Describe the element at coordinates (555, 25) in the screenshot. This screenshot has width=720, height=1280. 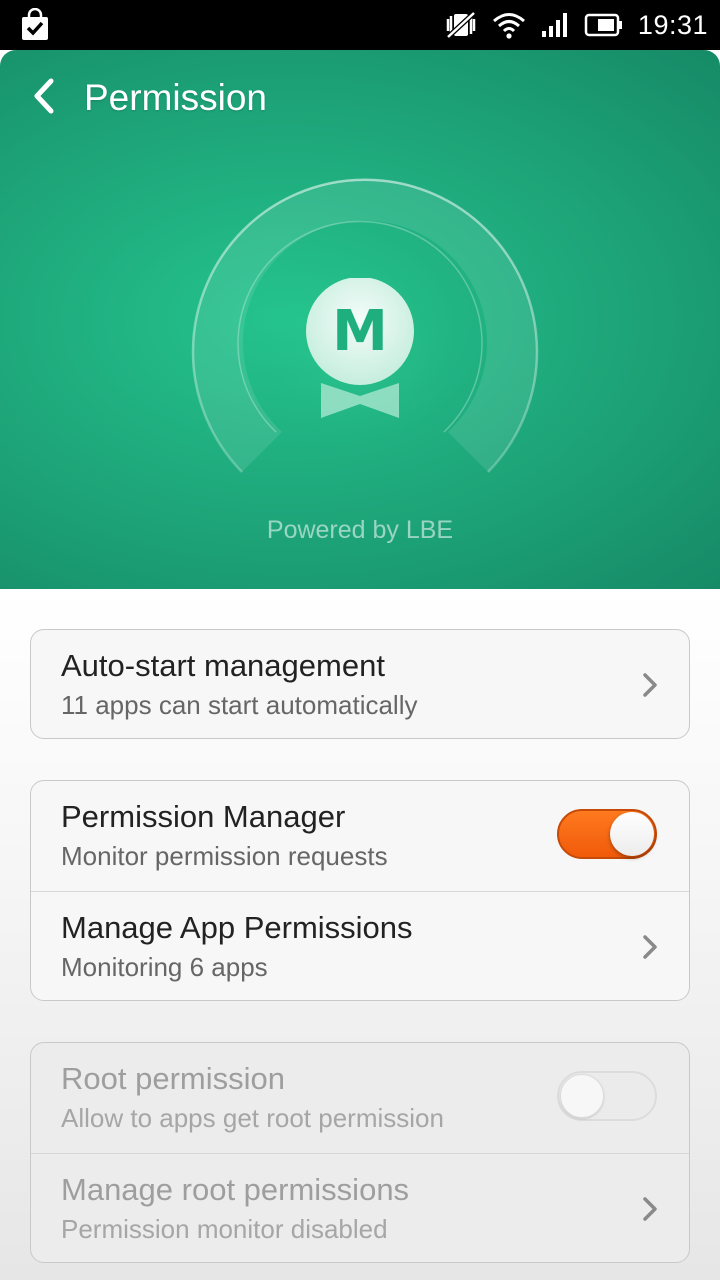
I see `signal-icon` at that location.